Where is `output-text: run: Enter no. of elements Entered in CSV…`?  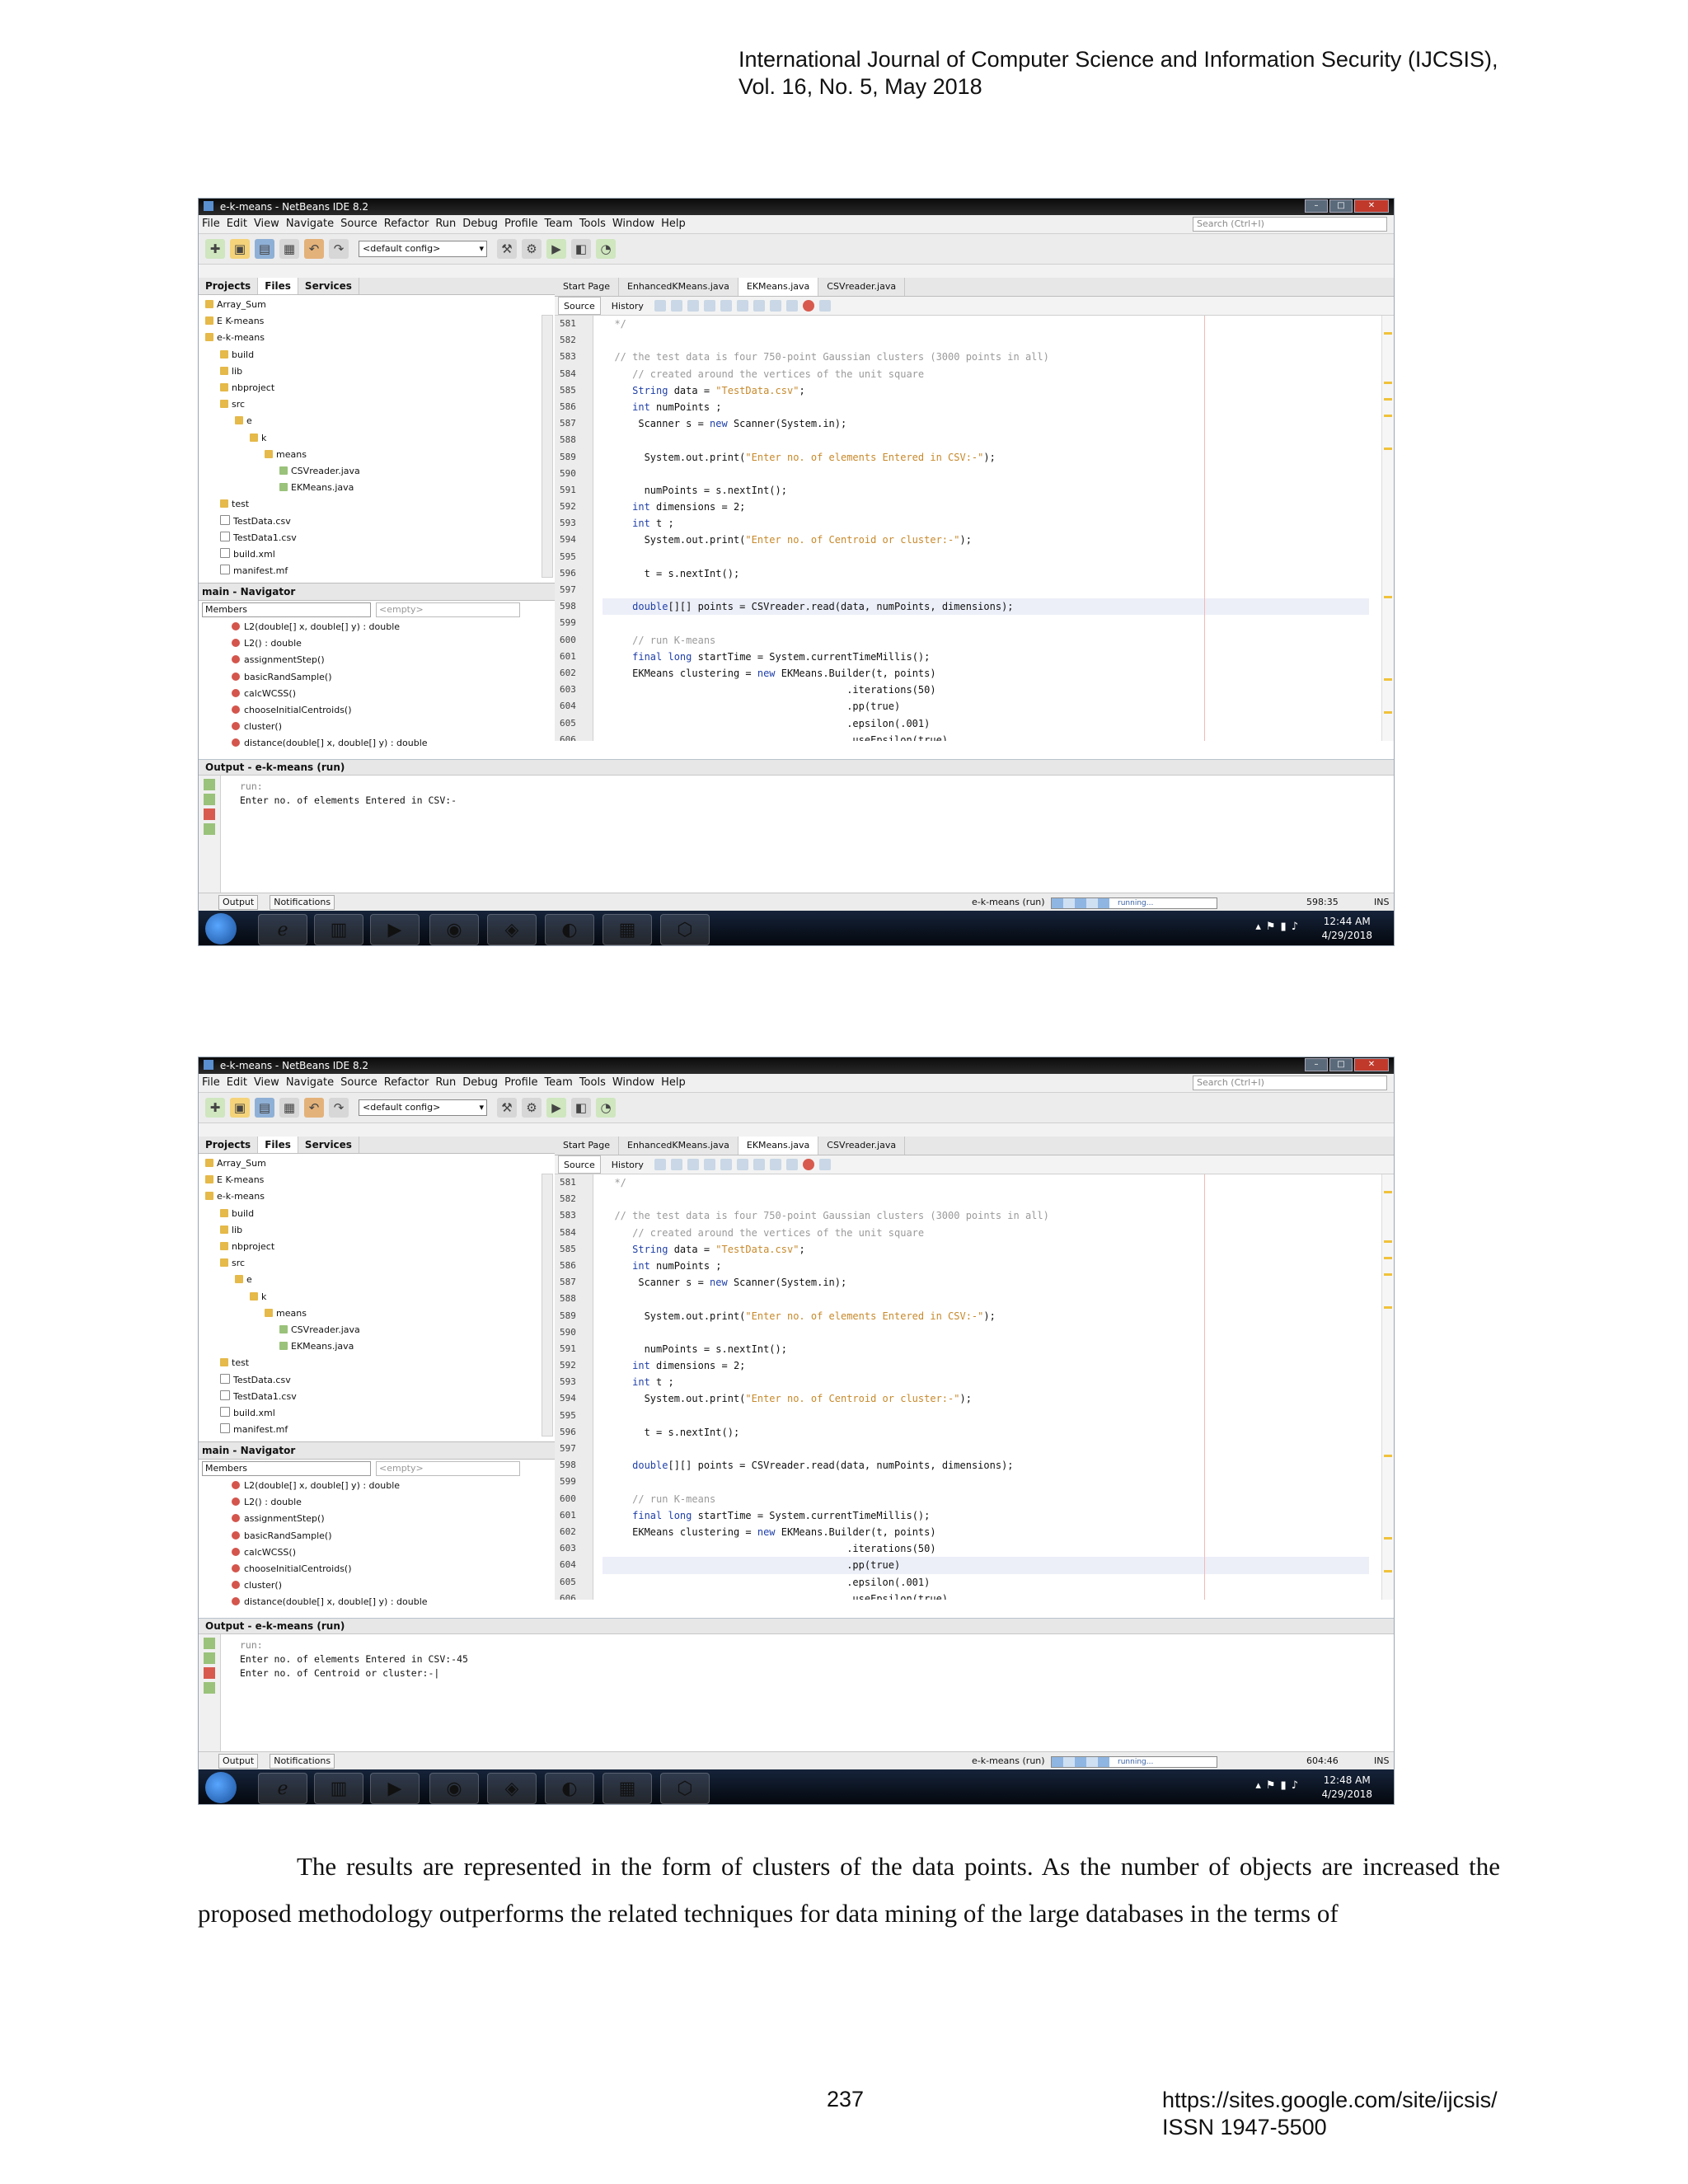 output-text: run: Enter no. of elements Entered in CSV… is located at coordinates (349, 794).